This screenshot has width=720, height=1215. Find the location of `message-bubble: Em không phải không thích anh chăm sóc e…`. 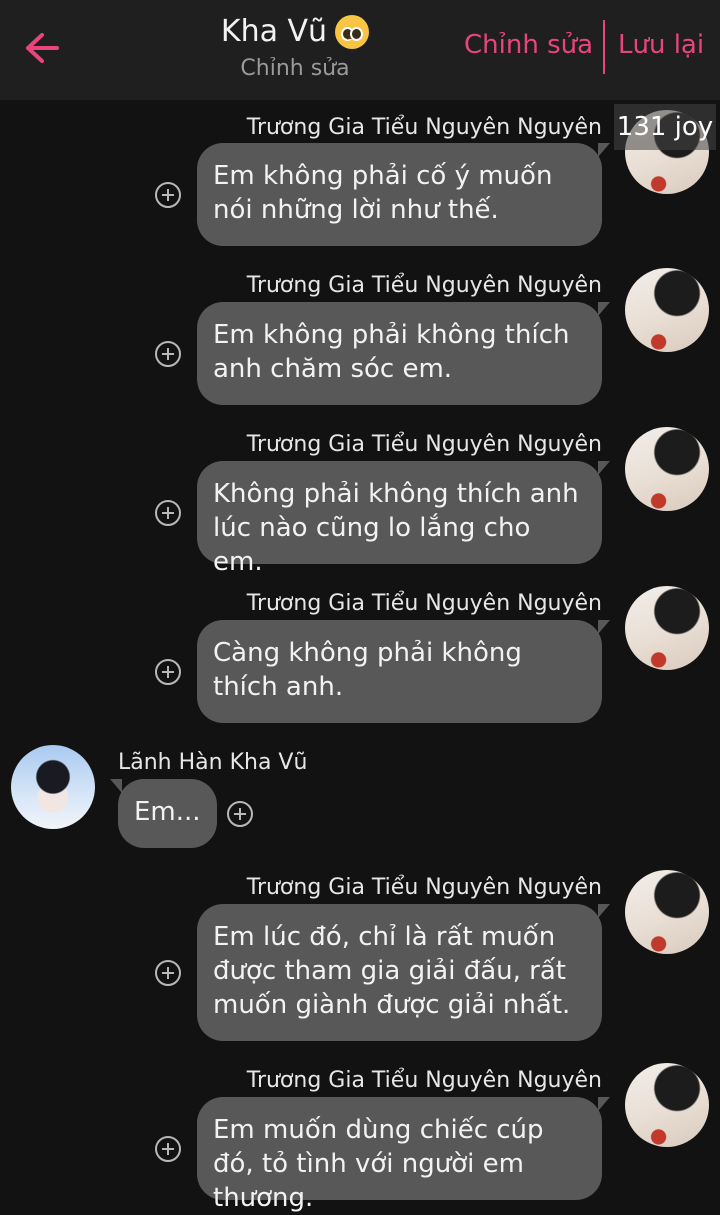

message-bubble: Em không phải không thích anh chăm sóc e… is located at coordinates (403, 353).